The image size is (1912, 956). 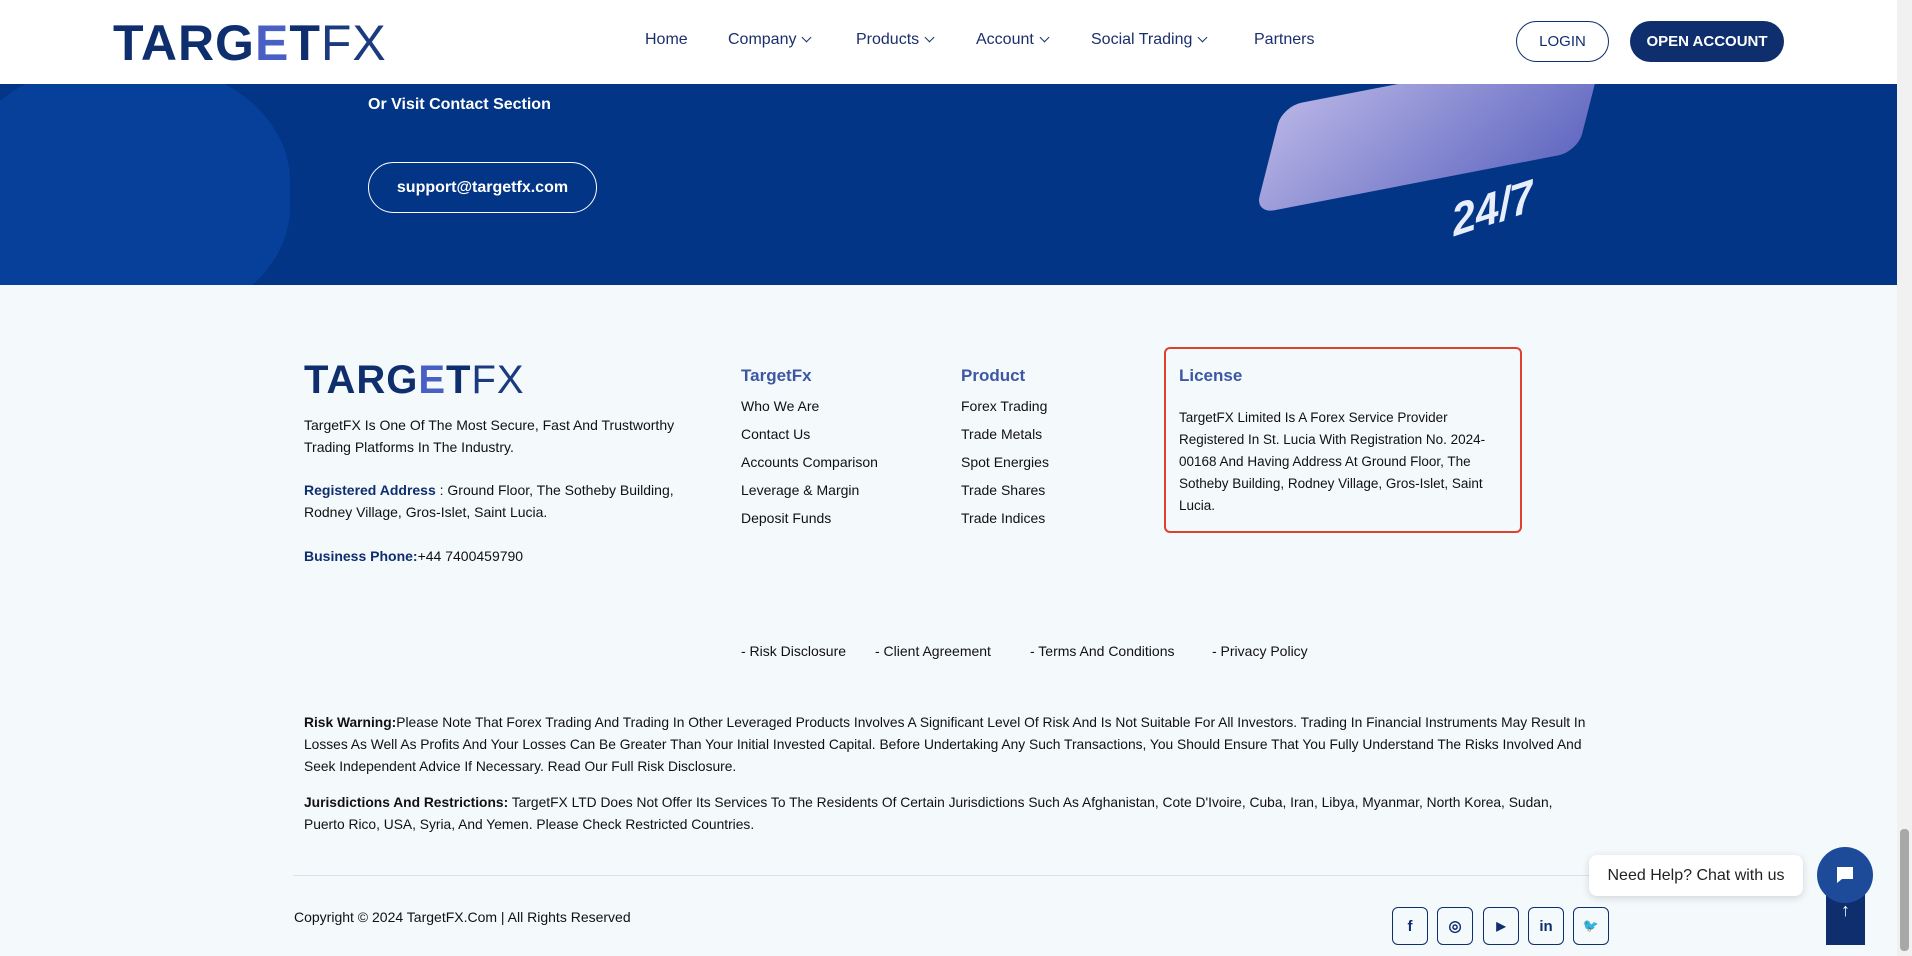 I want to click on instagram-icon: ◎, so click(x=1455, y=926).